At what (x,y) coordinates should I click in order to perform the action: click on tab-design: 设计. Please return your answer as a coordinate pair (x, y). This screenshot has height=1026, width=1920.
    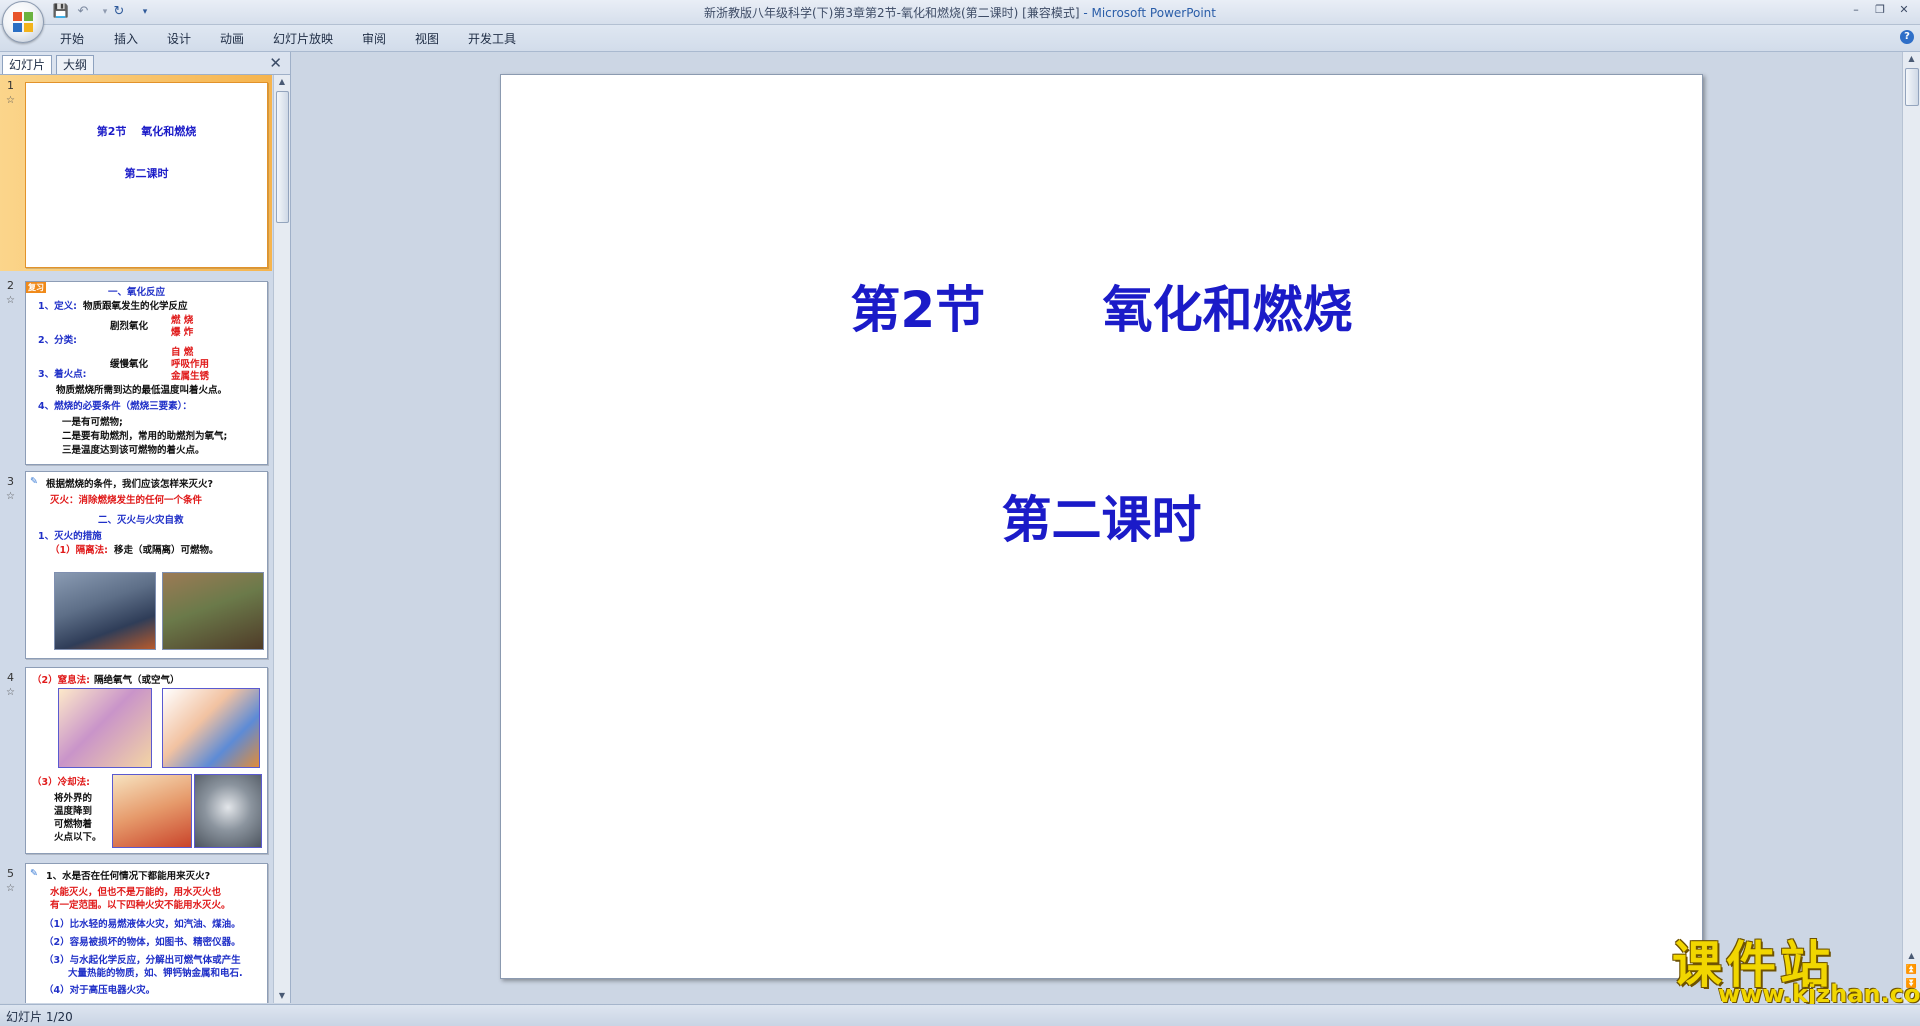
    Looking at the image, I should click on (179, 38).